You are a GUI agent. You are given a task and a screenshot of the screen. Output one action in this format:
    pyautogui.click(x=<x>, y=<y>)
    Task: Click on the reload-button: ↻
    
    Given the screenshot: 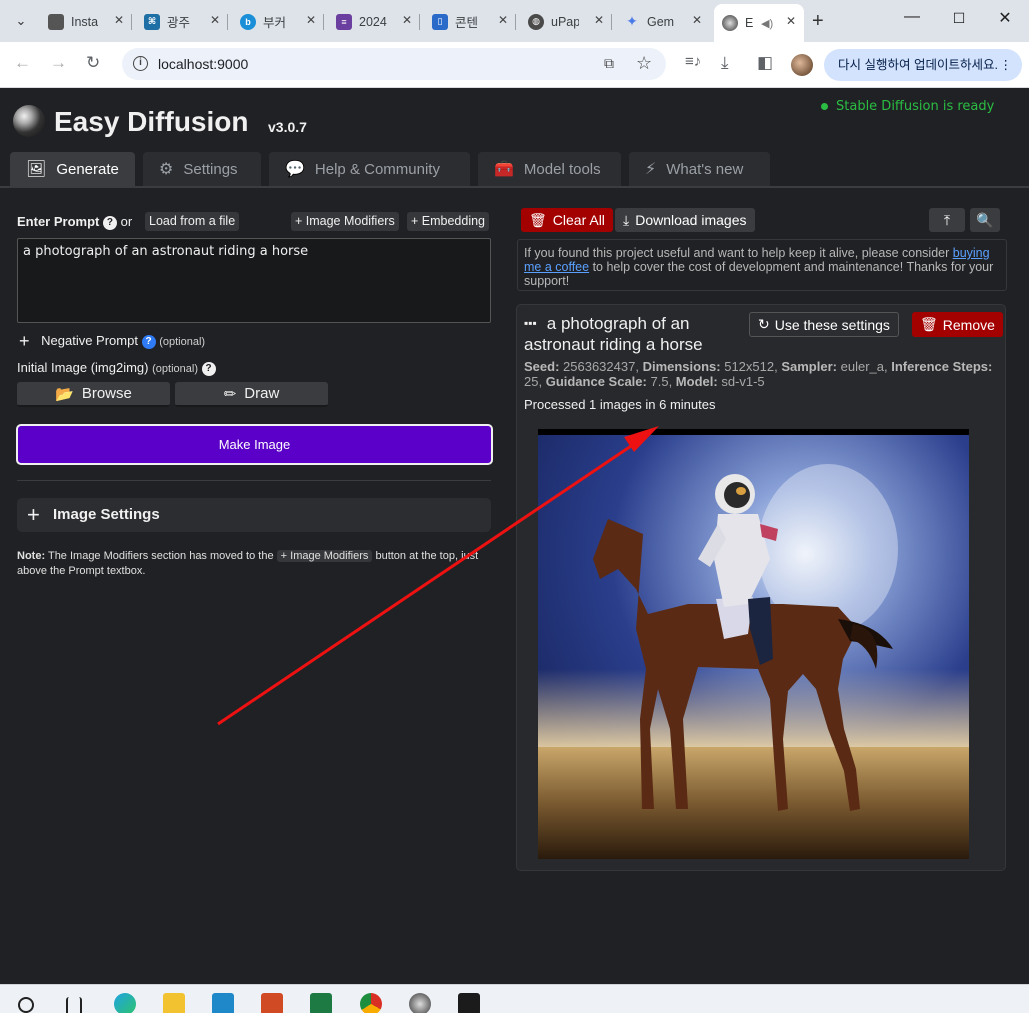 What is the action you would take?
    pyautogui.click(x=93, y=63)
    